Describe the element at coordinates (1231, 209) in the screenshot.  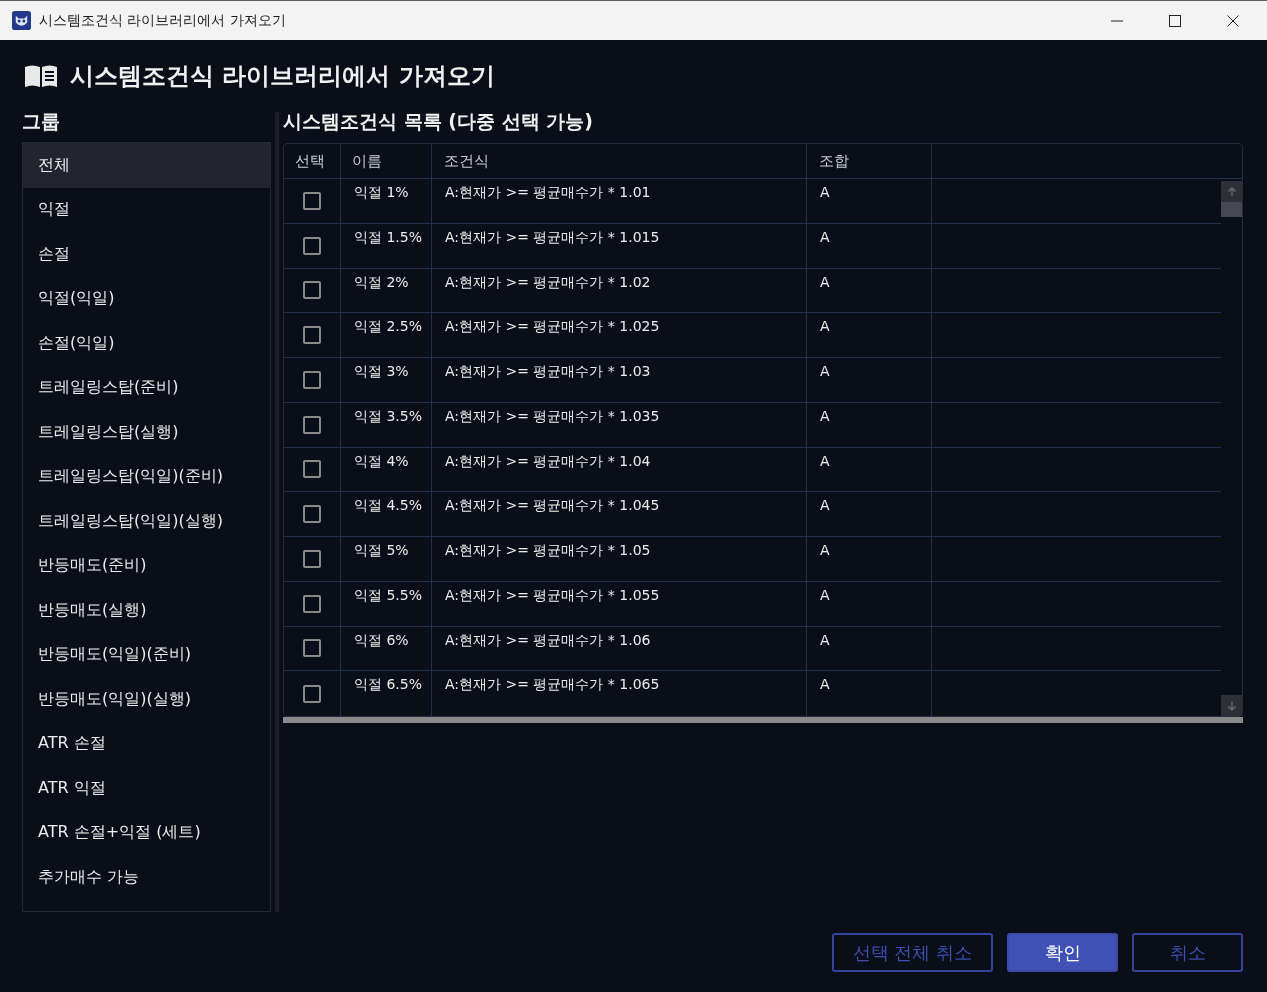
I see `scrollbar-thumb` at that location.